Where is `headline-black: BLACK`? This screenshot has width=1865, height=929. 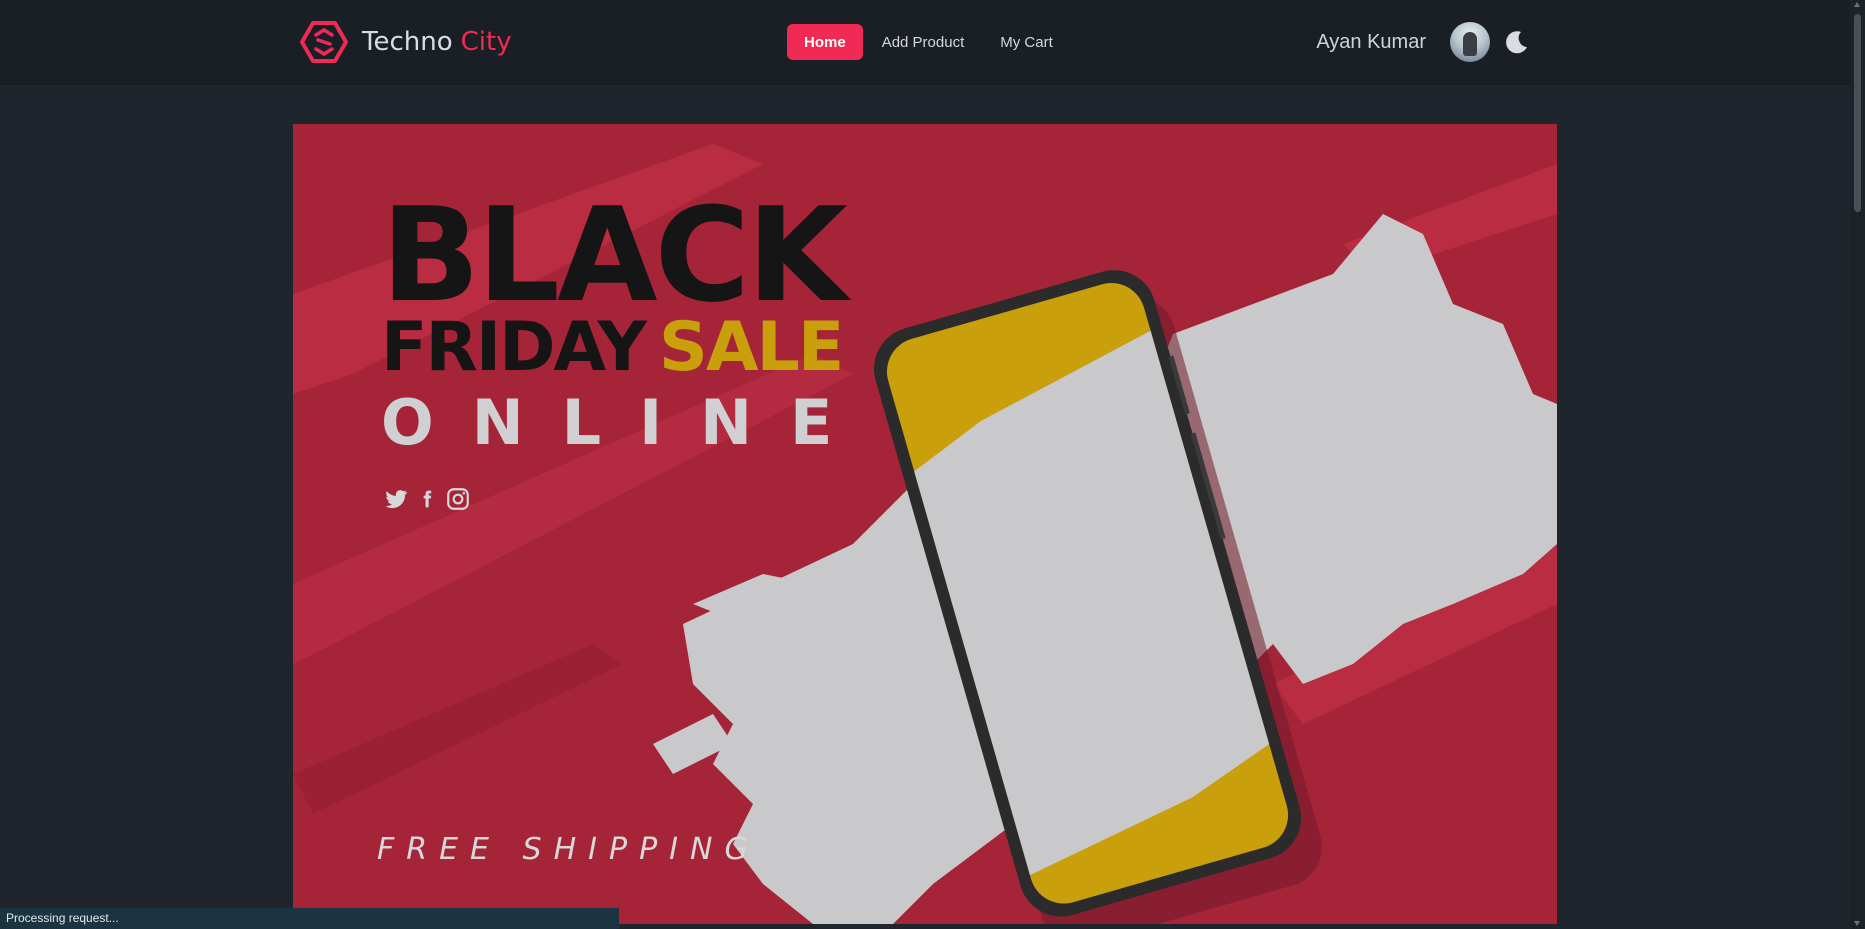
headline-black: BLACK is located at coordinates (614, 255).